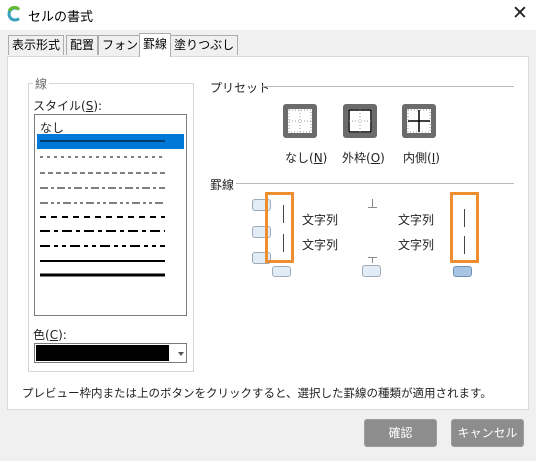 The image size is (536, 461). What do you see at coordinates (375, 183) in the screenshot?
I see `border-divider` at bounding box center [375, 183].